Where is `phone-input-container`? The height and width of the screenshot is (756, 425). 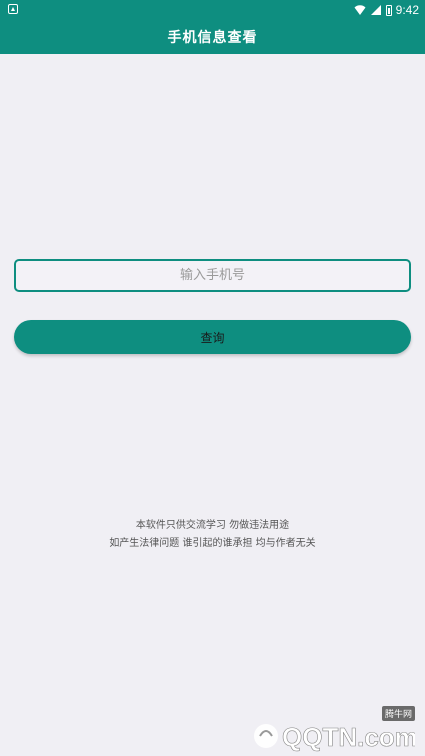
phone-input-container is located at coordinates (212, 275).